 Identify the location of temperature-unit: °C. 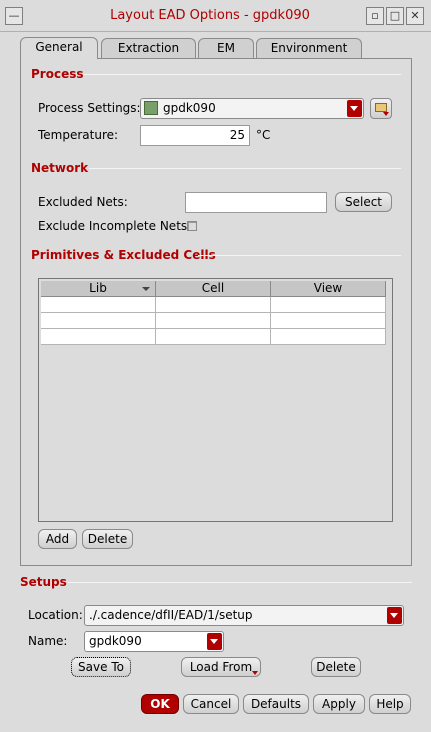
(263, 135).